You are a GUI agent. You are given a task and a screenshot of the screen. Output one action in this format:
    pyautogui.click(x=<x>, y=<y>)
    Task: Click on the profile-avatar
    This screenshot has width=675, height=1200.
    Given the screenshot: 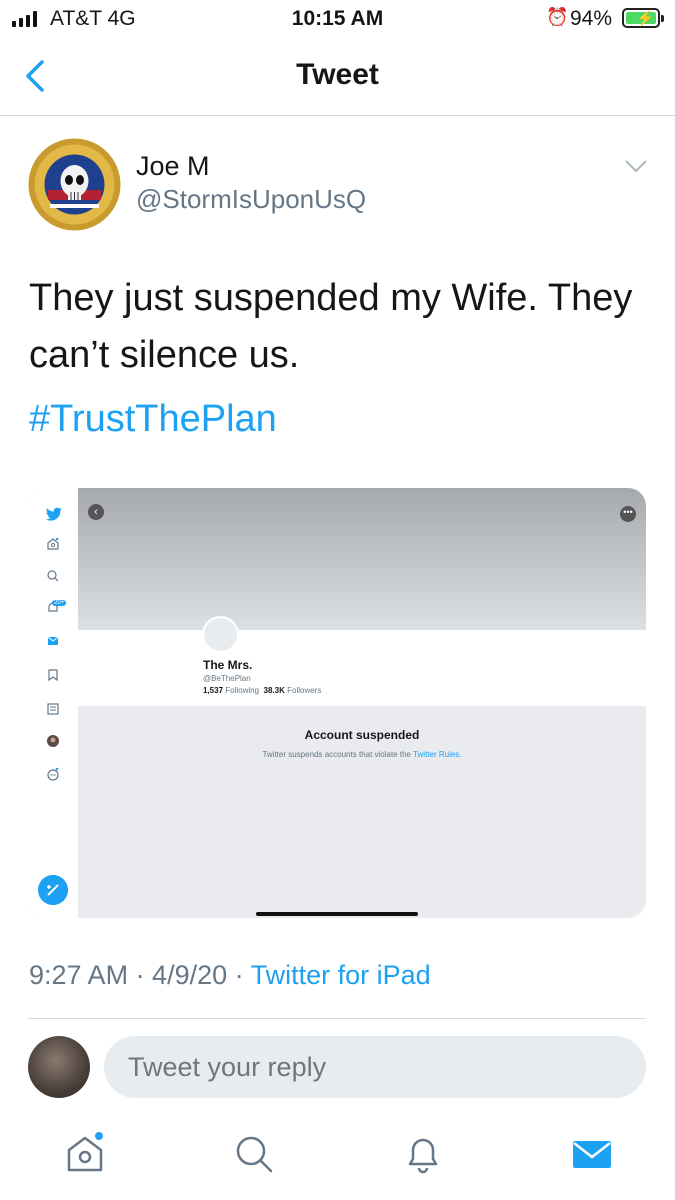 What is the action you would take?
    pyautogui.click(x=220, y=634)
    